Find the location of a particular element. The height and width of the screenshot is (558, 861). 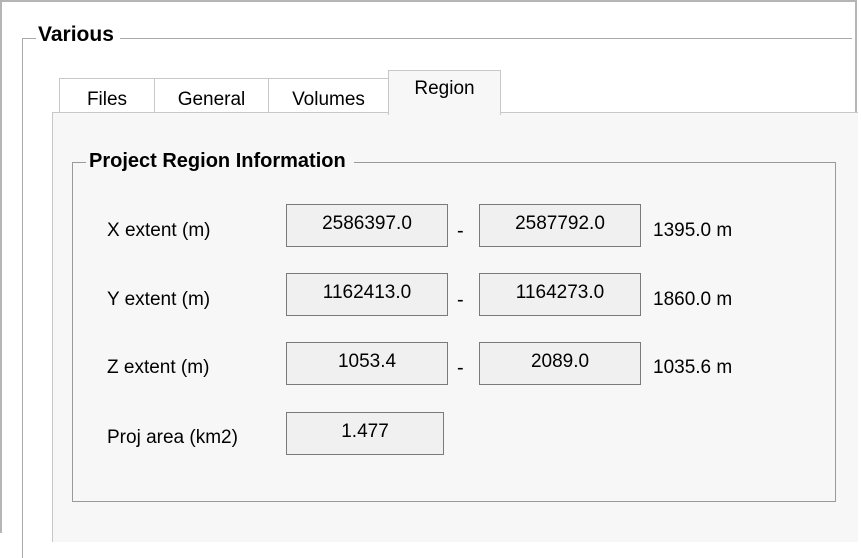

project-region-group-title: Project Region Information is located at coordinates (220, 161).